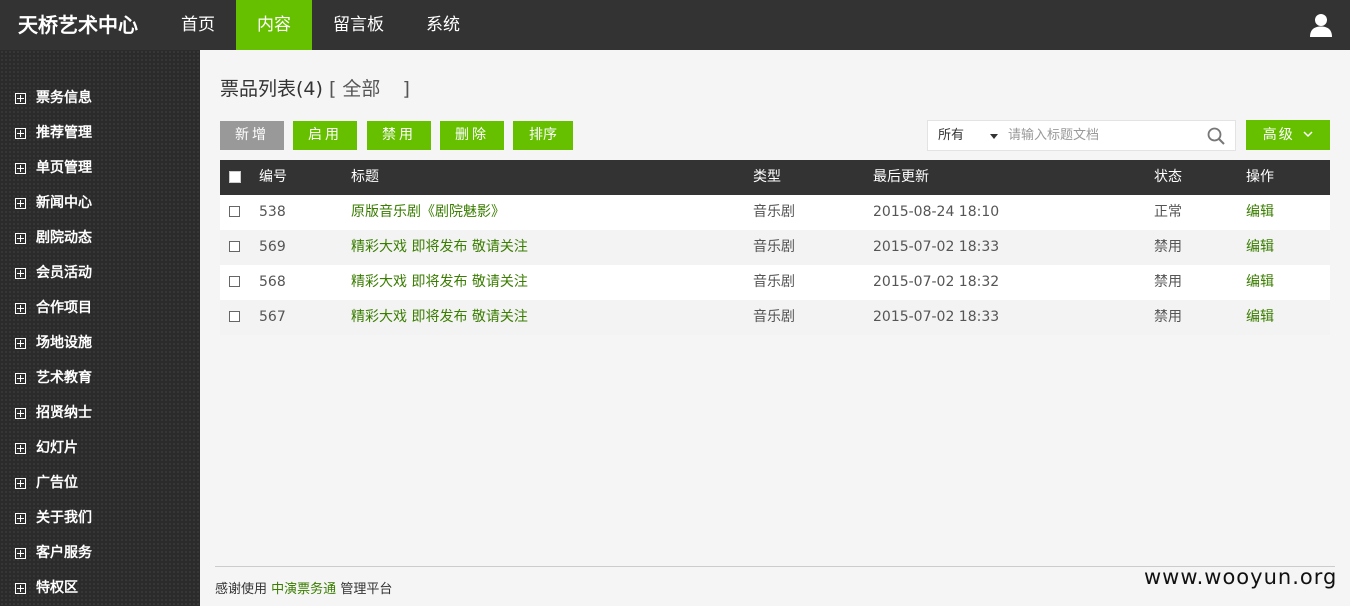 This screenshot has height=606, width=1350. What do you see at coordinates (1103, 135) in the screenshot?
I see `search-input` at bounding box center [1103, 135].